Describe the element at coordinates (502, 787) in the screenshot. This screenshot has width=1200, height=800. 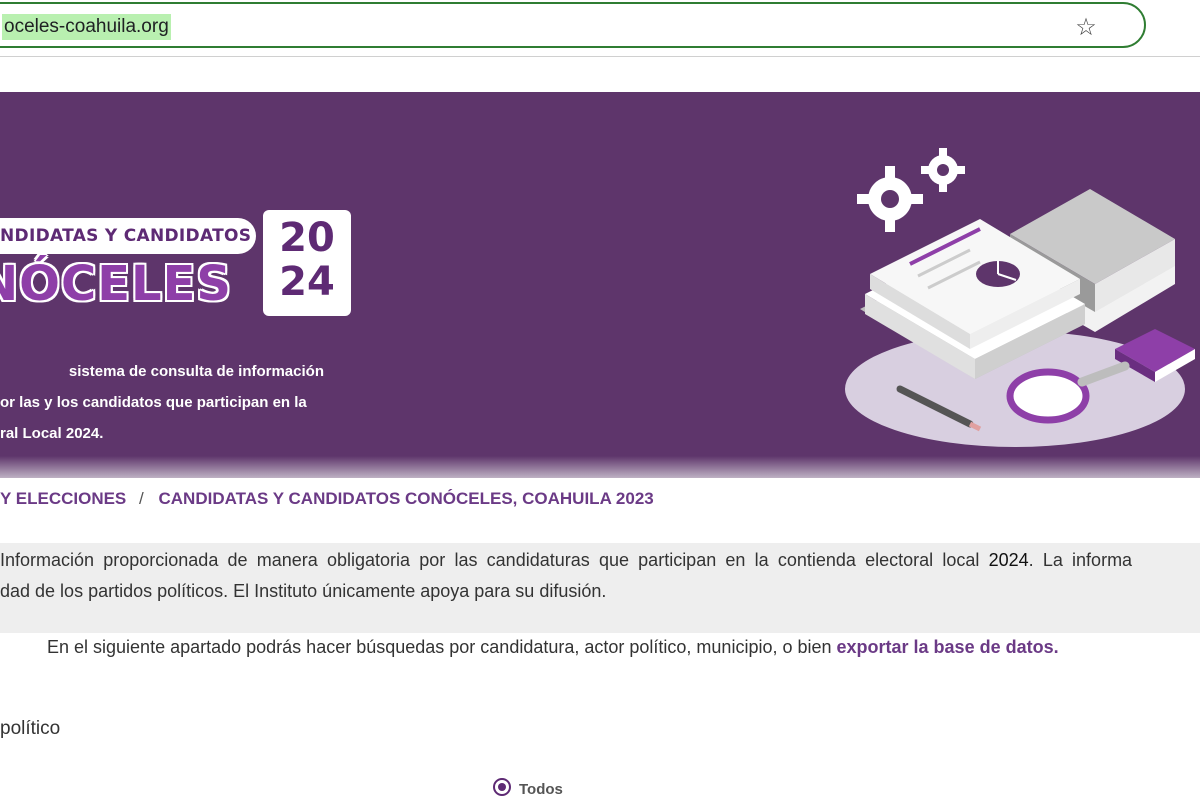
I see `radio-selected-icon` at that location.